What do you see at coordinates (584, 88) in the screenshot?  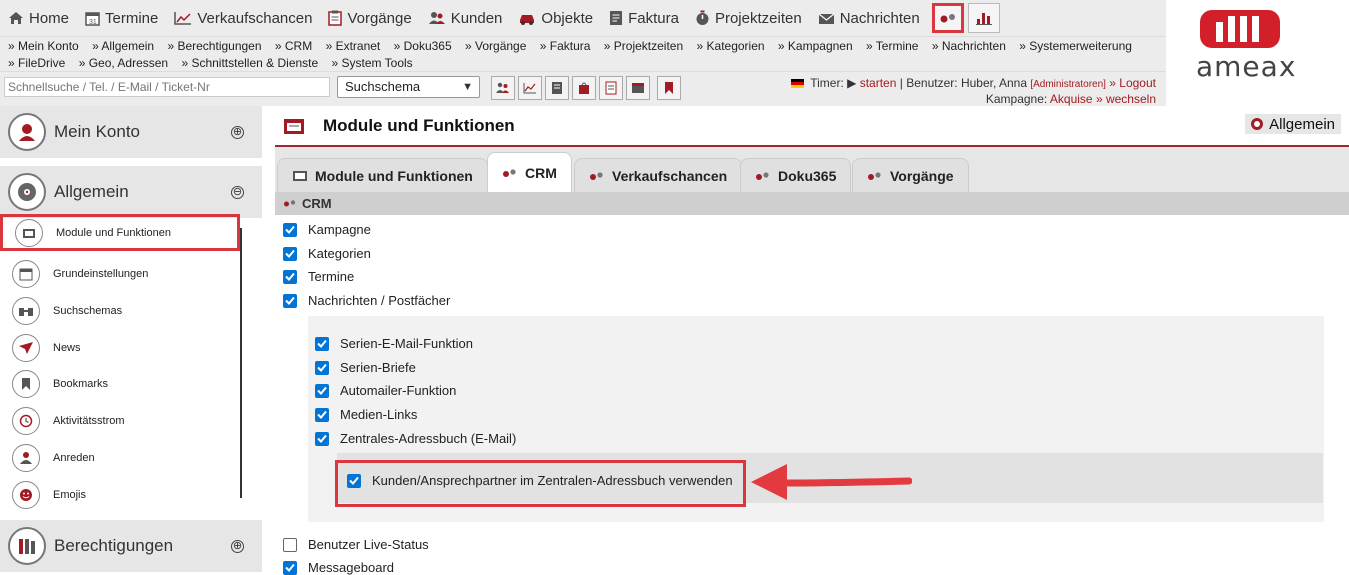 I see `search-orders-button` at bounding box center [584, 88].